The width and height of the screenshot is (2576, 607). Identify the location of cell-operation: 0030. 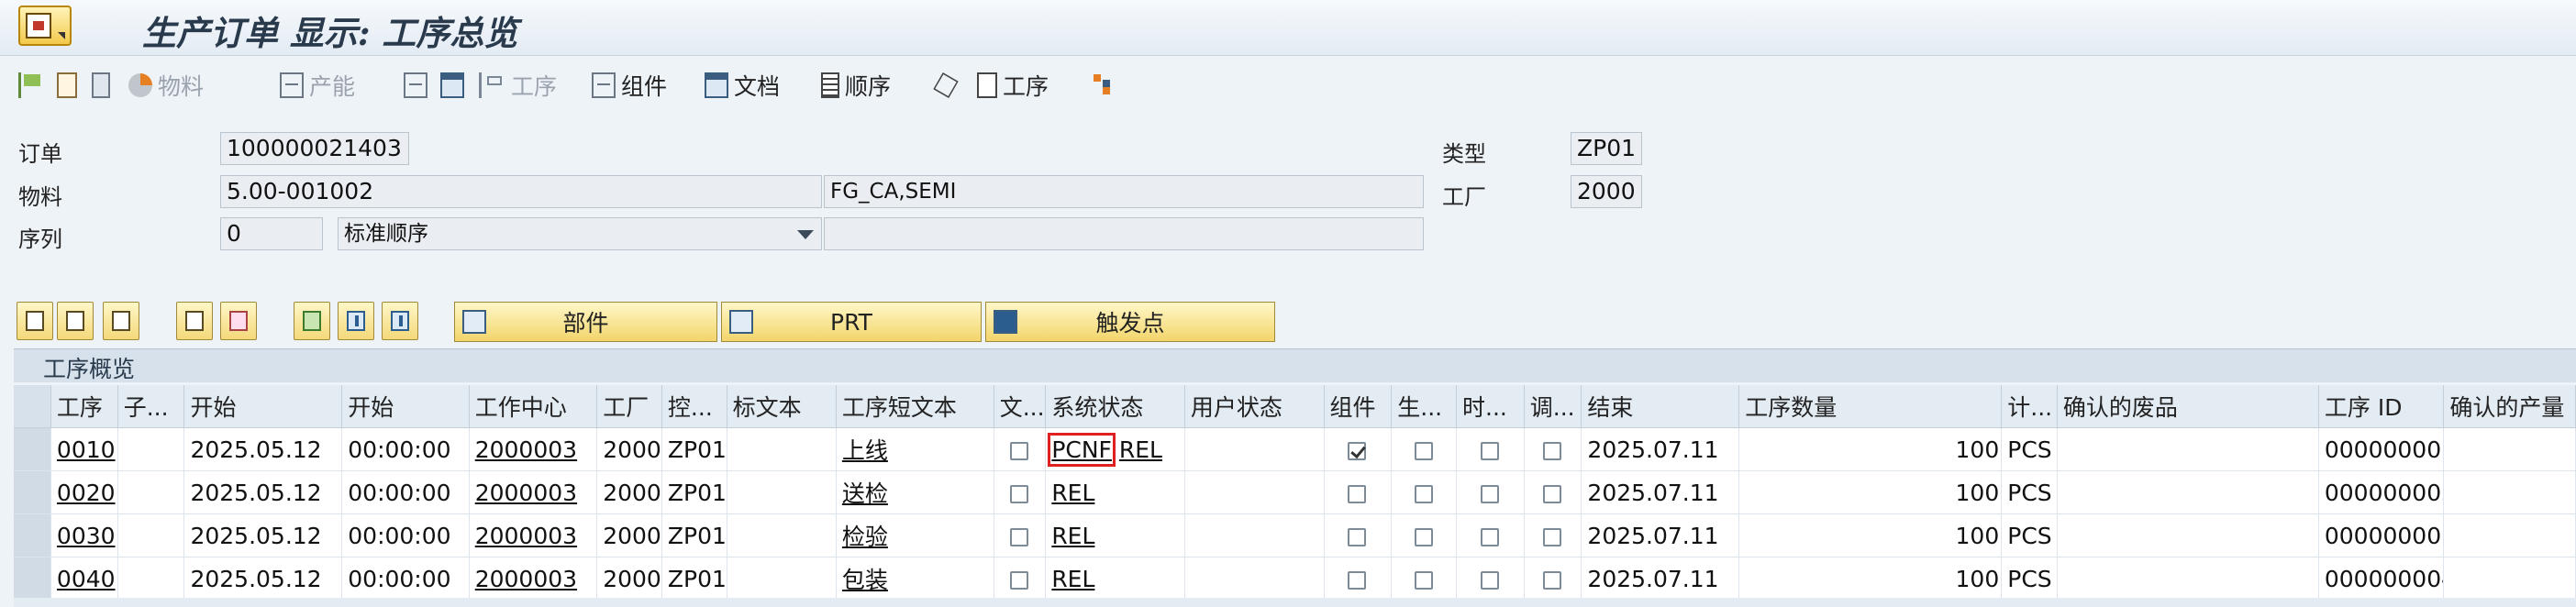
(84, 535).